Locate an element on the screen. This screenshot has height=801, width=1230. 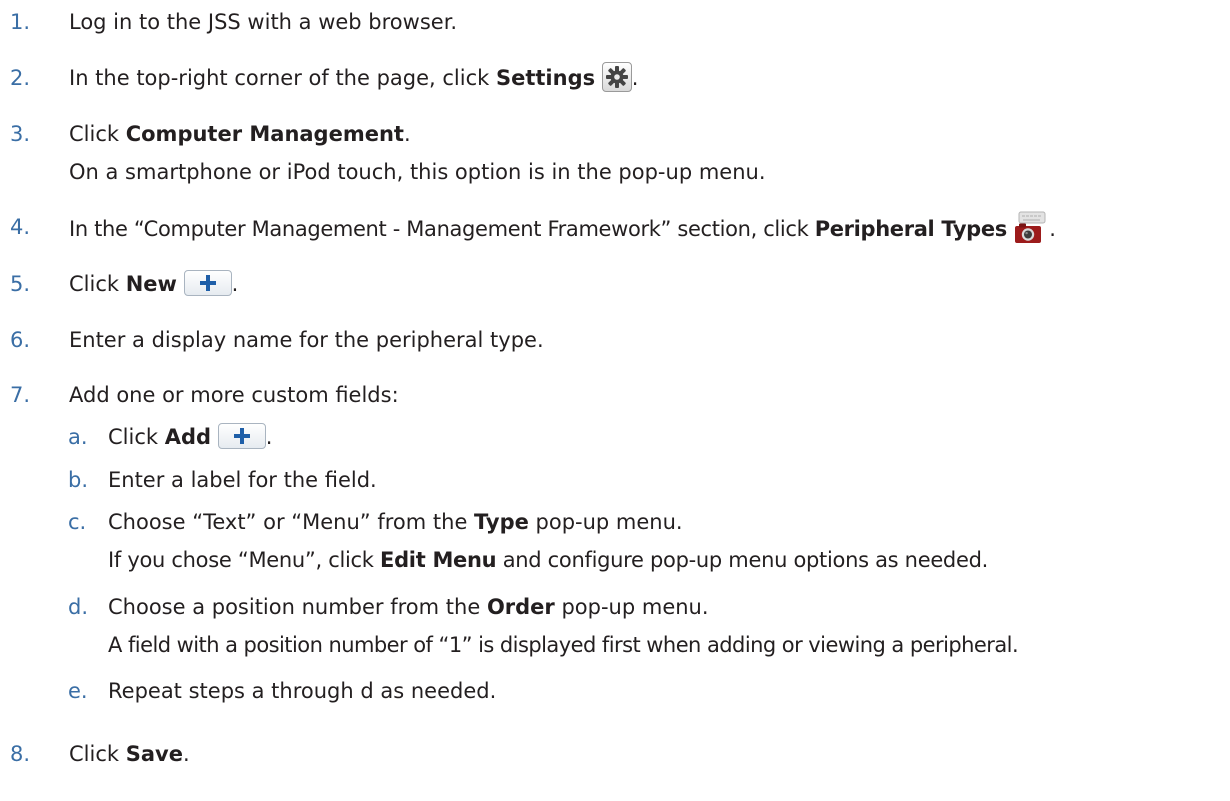
step-number: 1. is located at coordinates (20, 22).